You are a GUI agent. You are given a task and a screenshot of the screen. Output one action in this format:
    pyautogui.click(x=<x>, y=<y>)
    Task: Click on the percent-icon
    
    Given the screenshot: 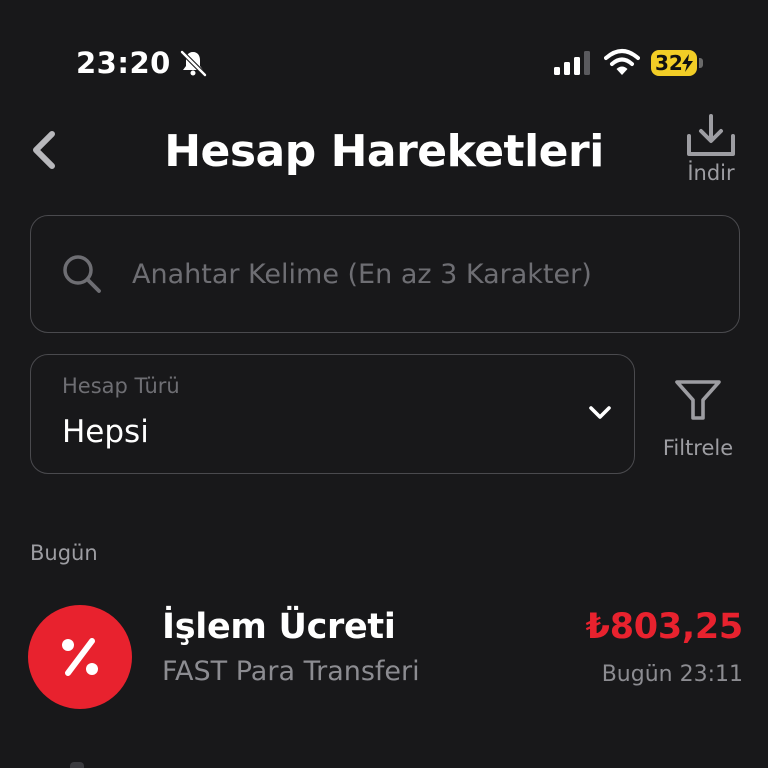 What is the action you would take?
    pyautogui.click(x=80, y=657)
    